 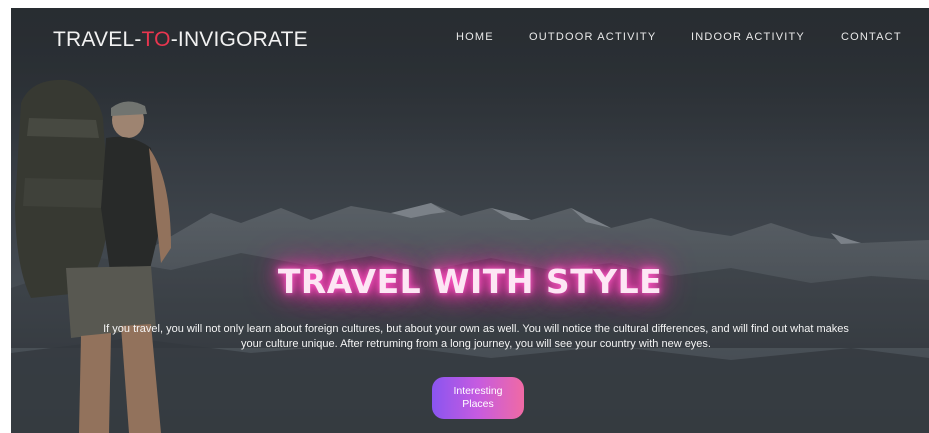 What do you see at coordinates (470, 281) in the screenshot?
I see `hero-headline: TRAVEL WITH STYLE` at bounding box center [470, 281].